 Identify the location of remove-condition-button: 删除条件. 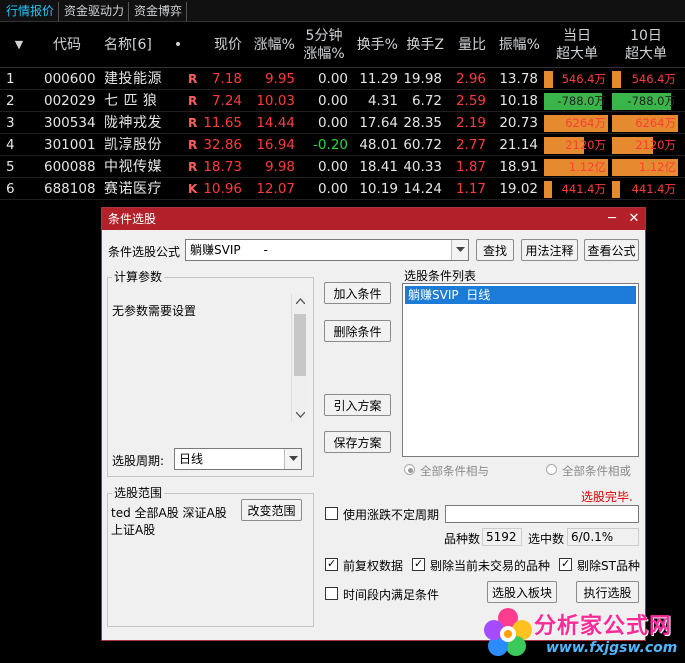
(357, 331).